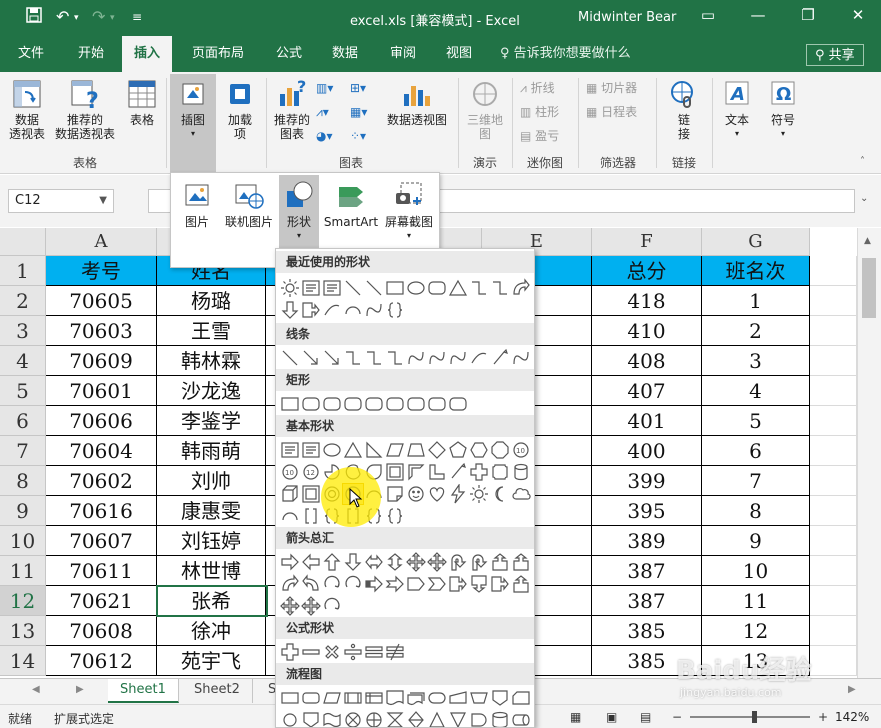 This screenshot has height=728, width=881. What do you see at coordinates (758, 17) in the screenshot?
I see `minimize-icon: —` at bounding box center [758, 17].